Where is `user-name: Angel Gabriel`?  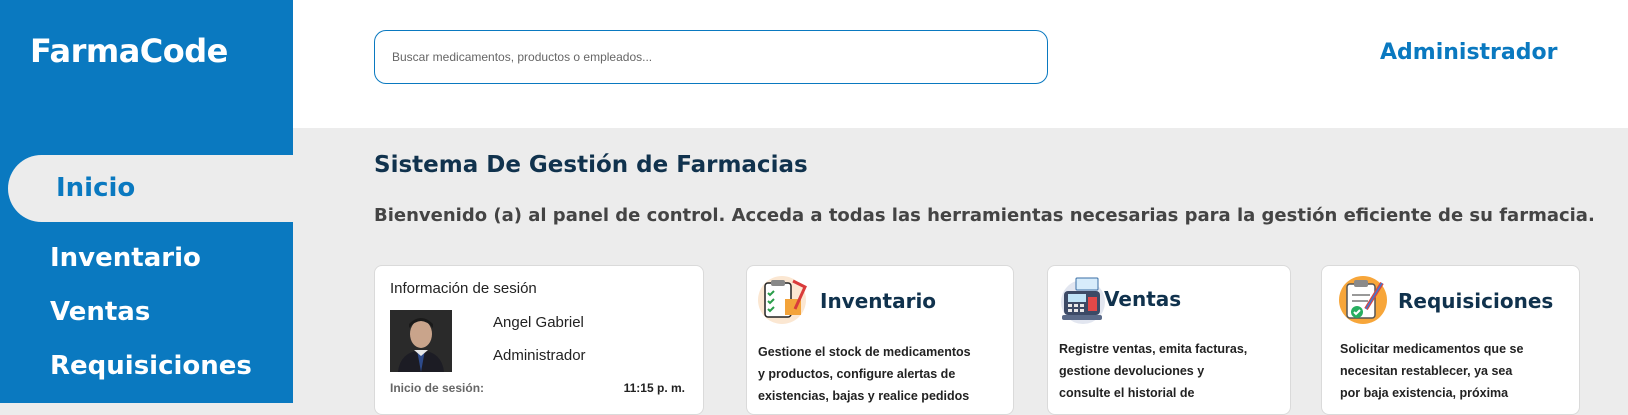 user-name: Angel Gabriel is located at coordinates (538, 322).